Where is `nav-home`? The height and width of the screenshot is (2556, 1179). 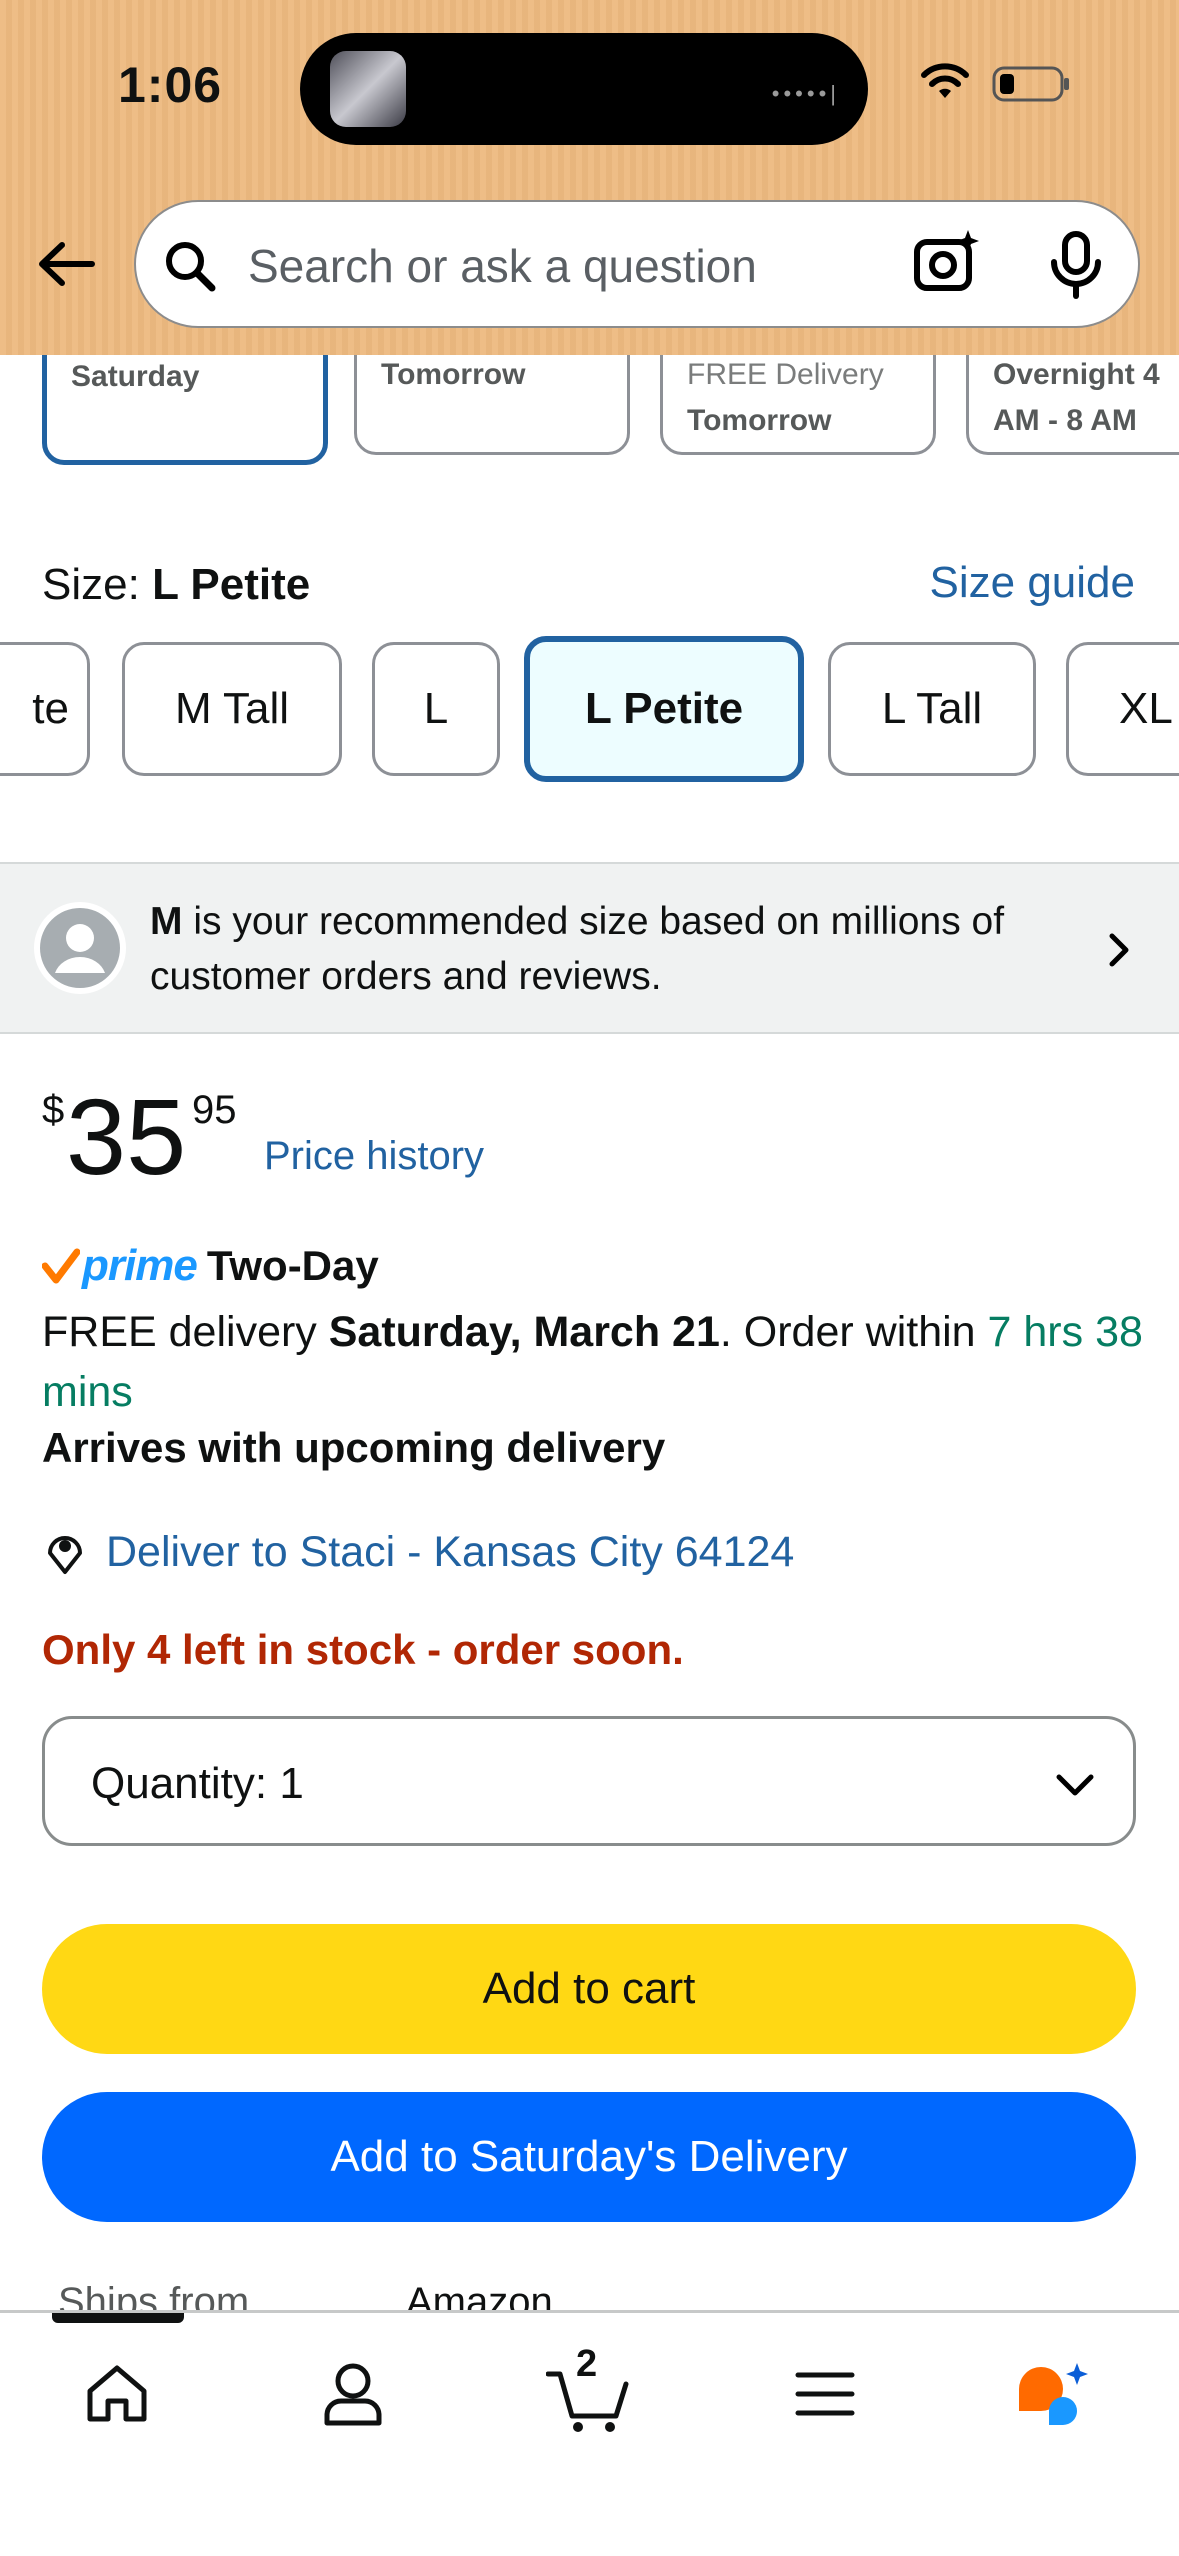 nav-home is located at coordinates (117, 2394).